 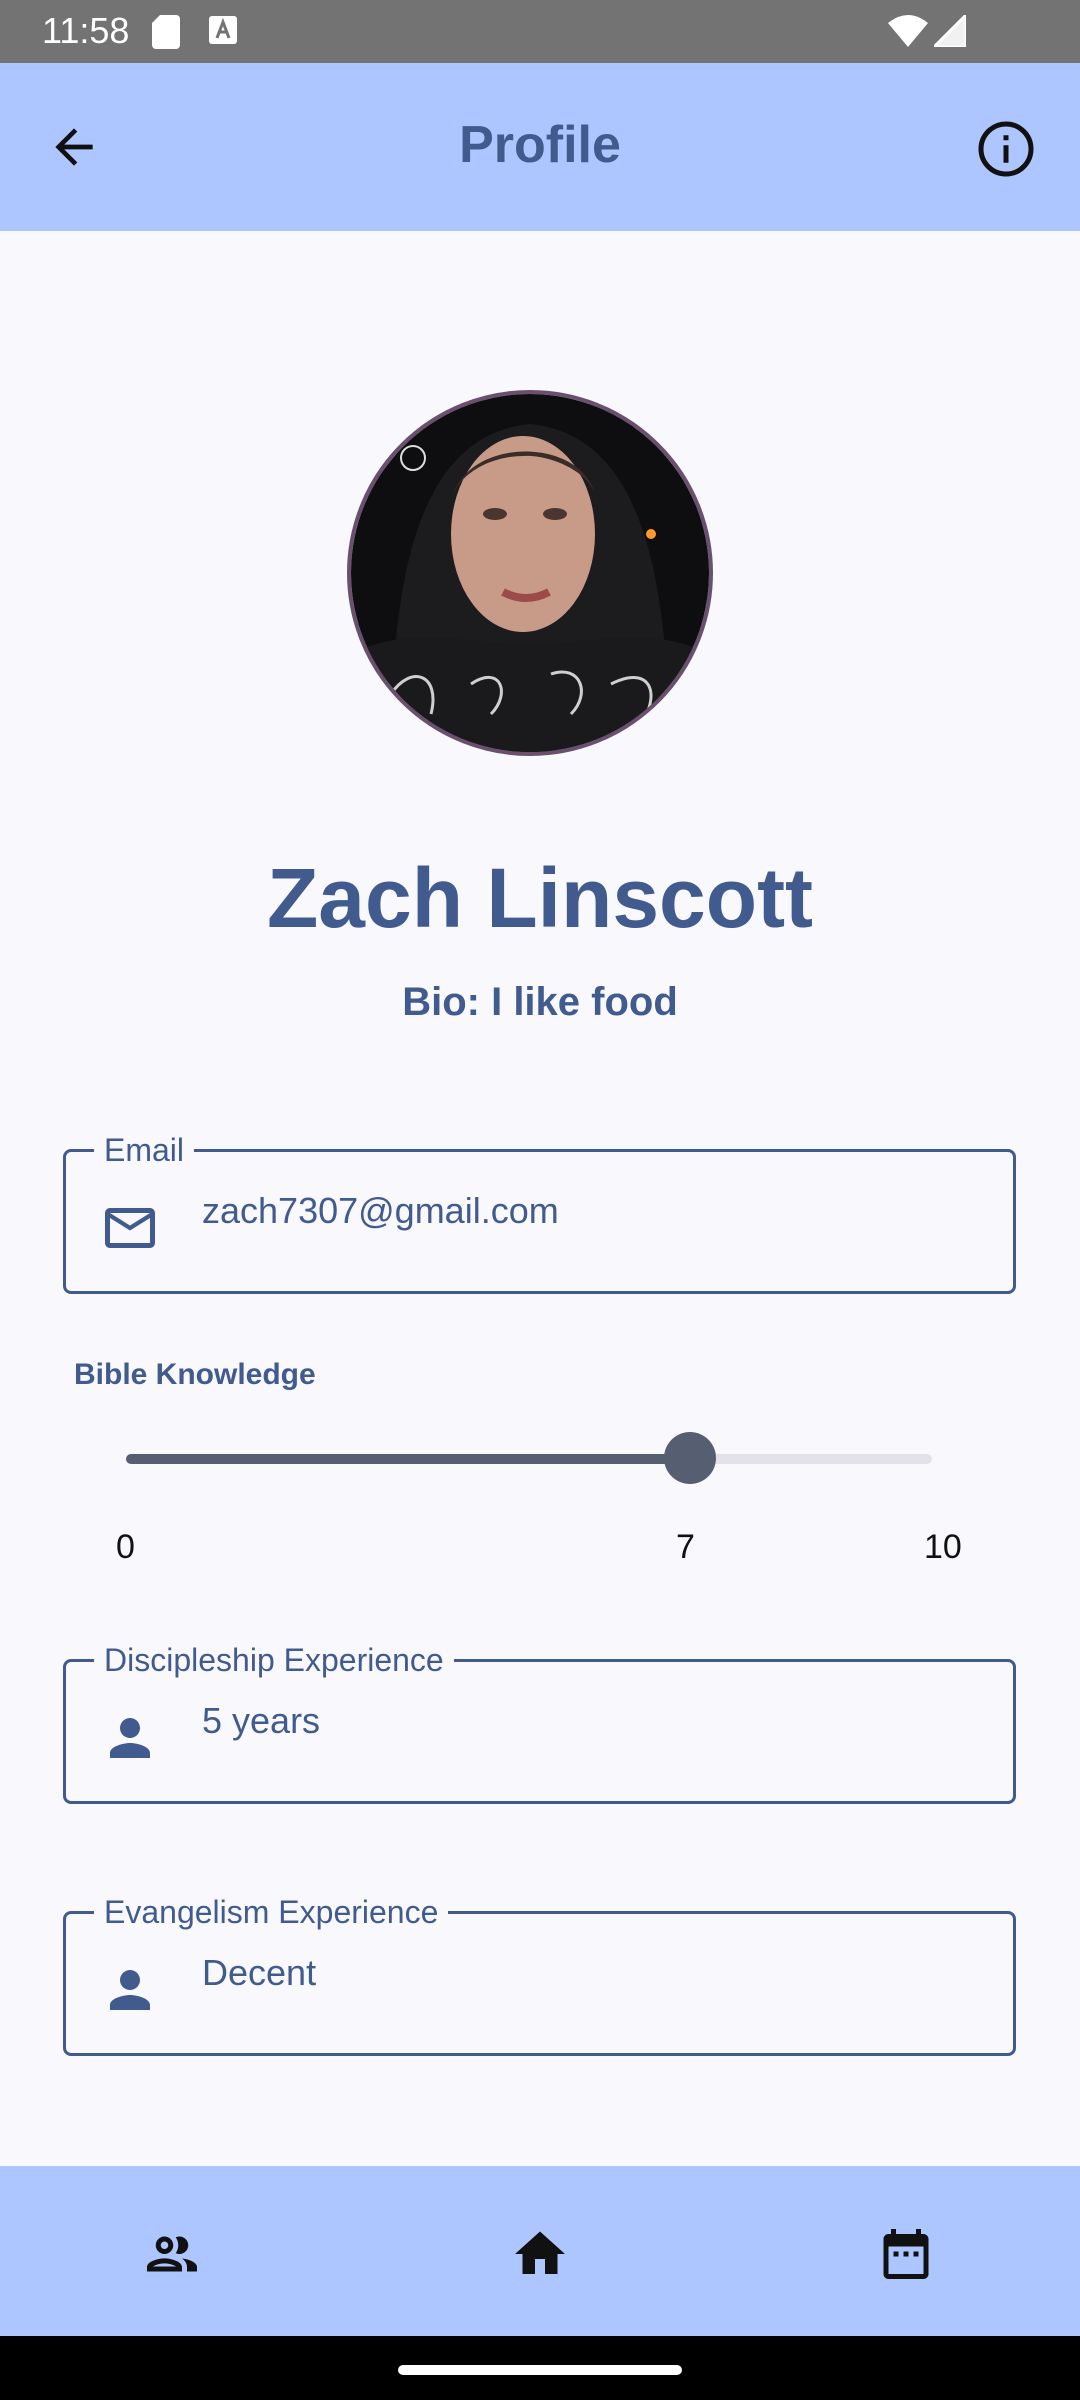 What do you see at coordinates (539, 1722) in the screenshot?
I see `discipleship-experience-field: Discipleship Experience 5 years` at bounding box center [539, 1722].